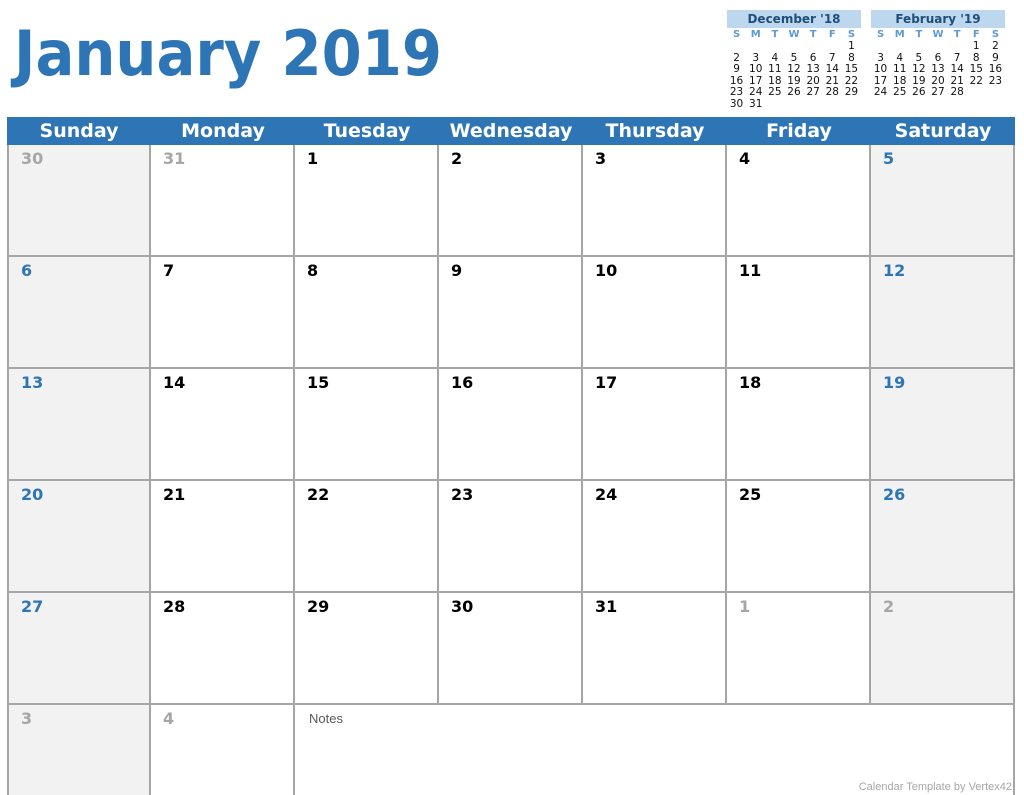 Image resolution: width=1024 pixels, height=795 pixels. Describe the element at coordinates (943, 313) in the screenshot. I see `day-cell: 12` at that location.